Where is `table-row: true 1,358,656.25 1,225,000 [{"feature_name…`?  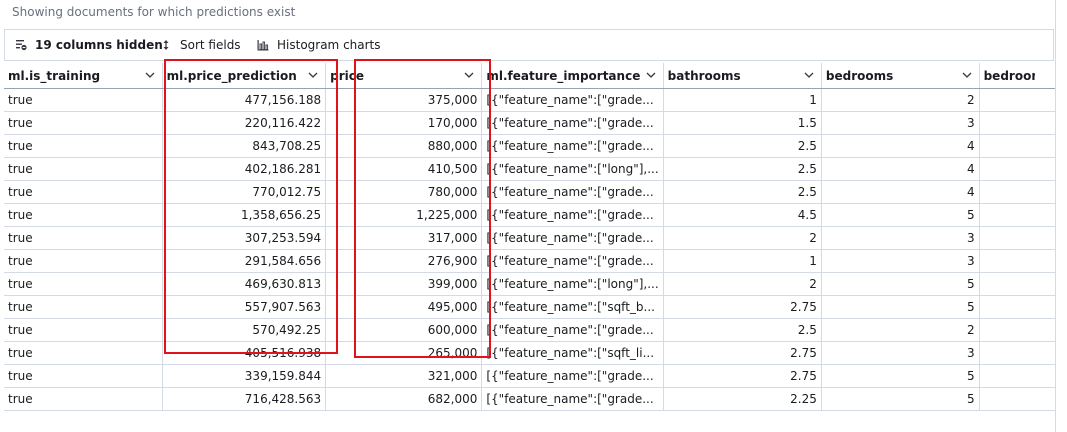 table-row: true 1,358,656.25 1,225,000 [{"feature_name… is located at coordinates (529, 215).